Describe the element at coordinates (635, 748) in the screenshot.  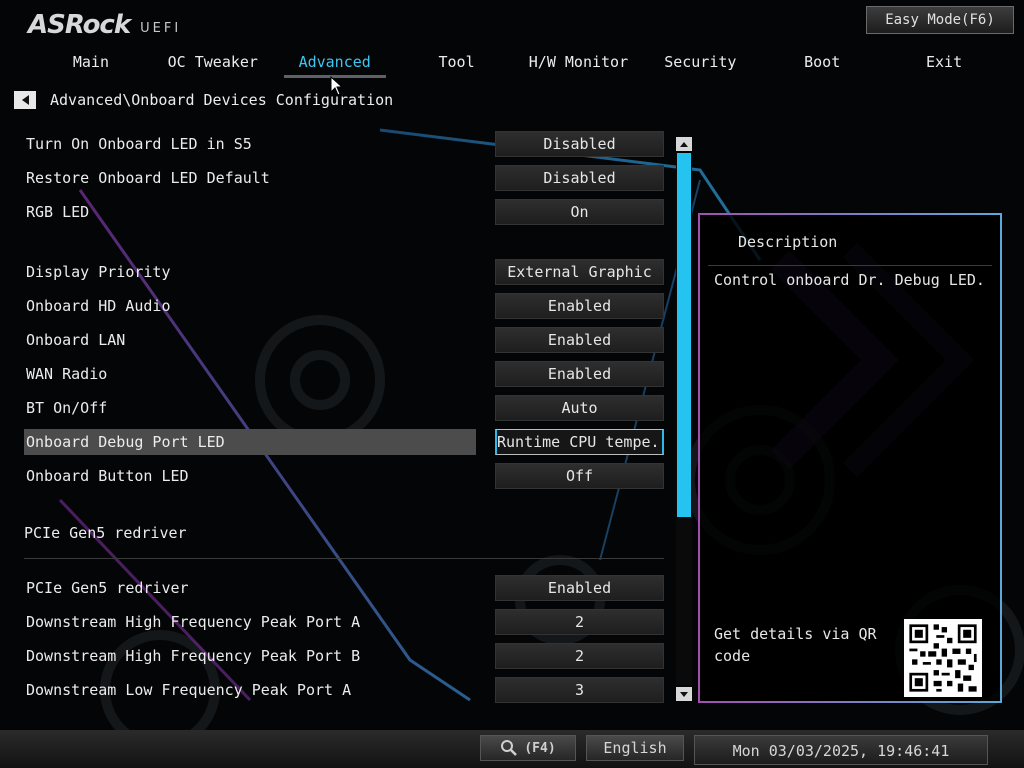
I see `language-button: English` at that location.